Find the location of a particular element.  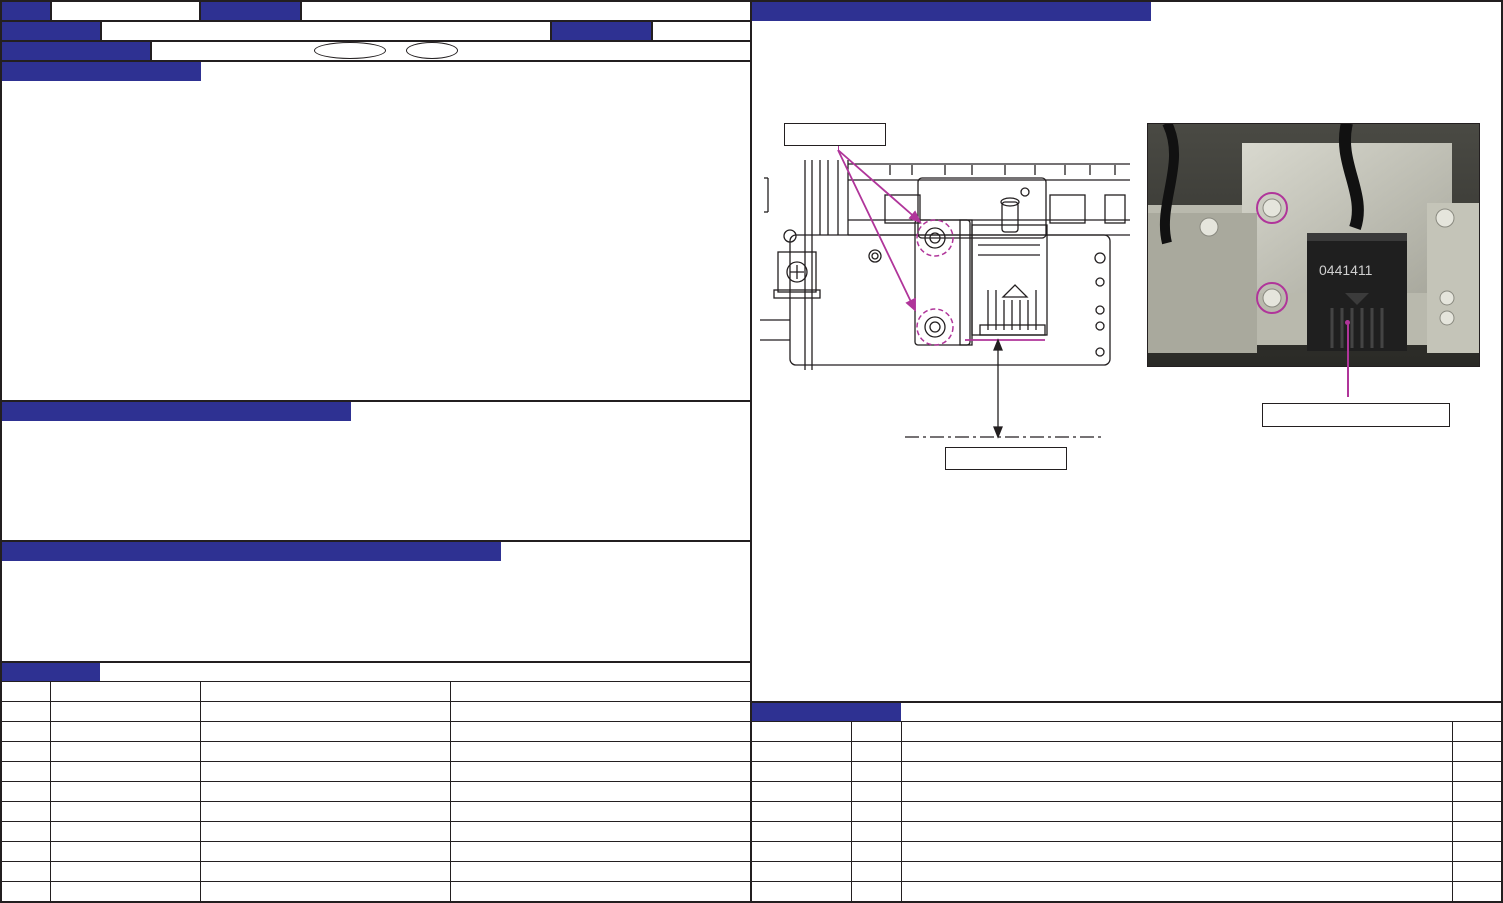

callout-part is located at coordinates (1356, 415).